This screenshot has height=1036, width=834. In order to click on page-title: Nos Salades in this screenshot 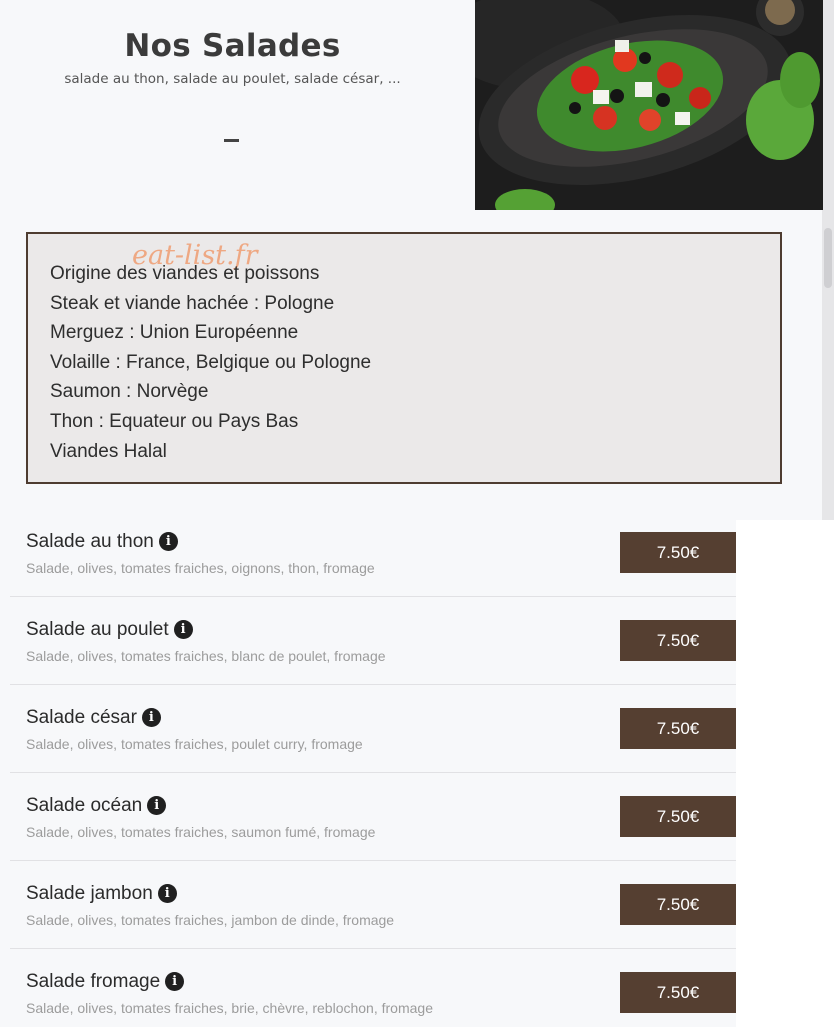, I will do `click(232, 46)`.